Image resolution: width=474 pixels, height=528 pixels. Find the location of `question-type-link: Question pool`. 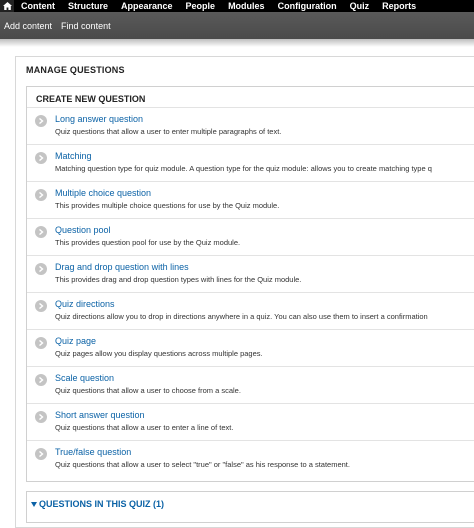

question-type-link: Question pool is located at coordinates (83, 230).